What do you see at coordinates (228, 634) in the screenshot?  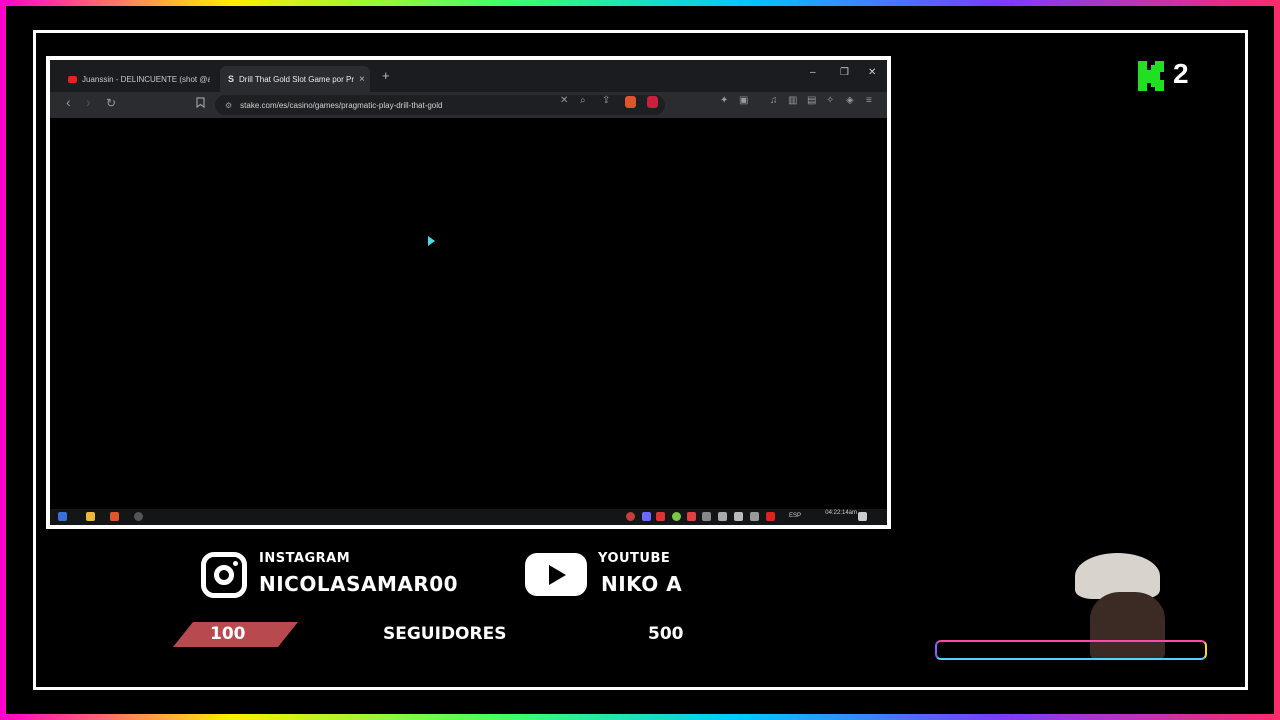 I see `followers-current: 100` at bounding box center [228, 634].